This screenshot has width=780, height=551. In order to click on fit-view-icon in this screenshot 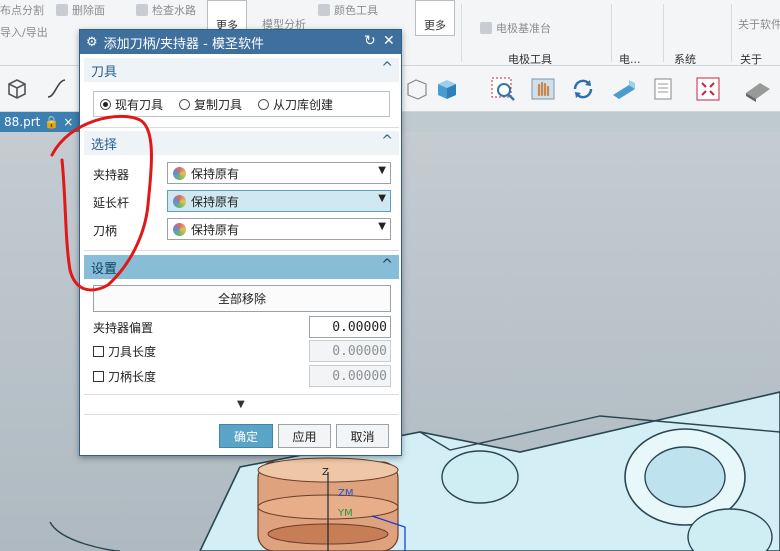, I will do `click(708, 89)`.